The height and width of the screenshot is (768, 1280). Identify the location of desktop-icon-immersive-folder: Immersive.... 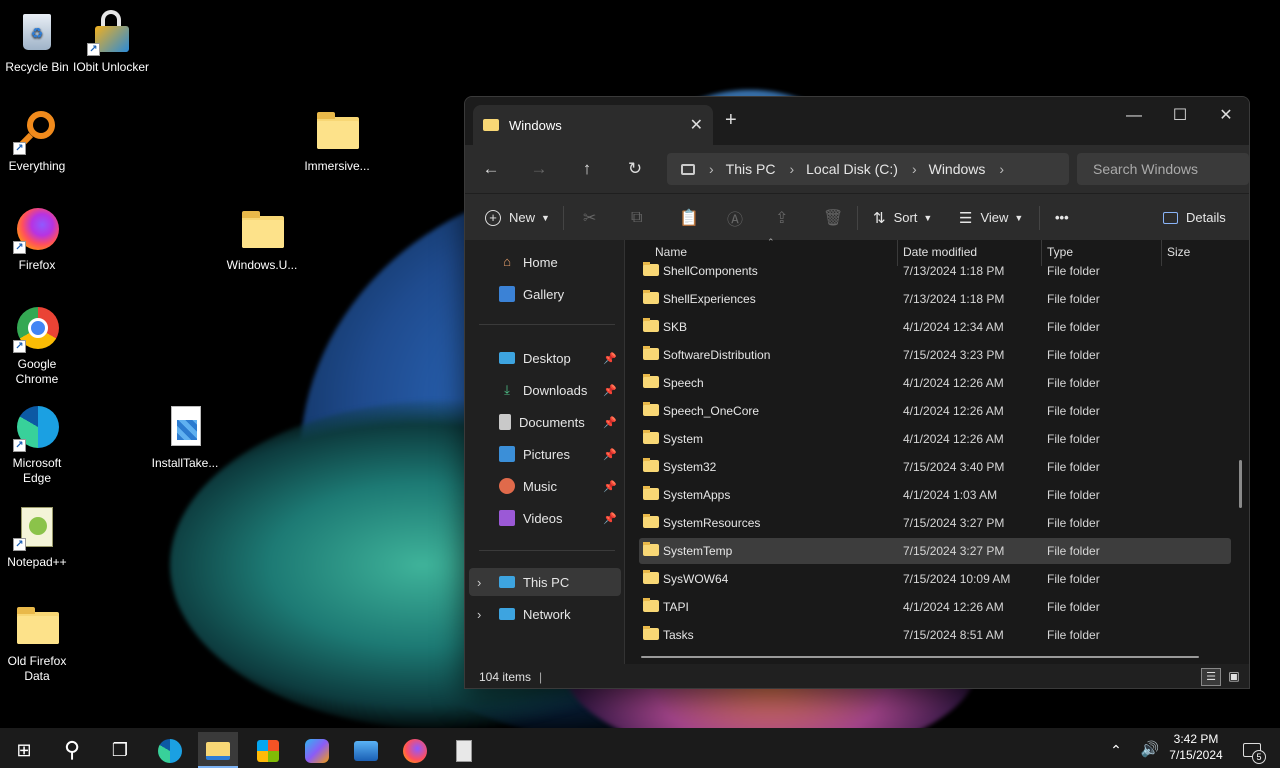
(337, 140).